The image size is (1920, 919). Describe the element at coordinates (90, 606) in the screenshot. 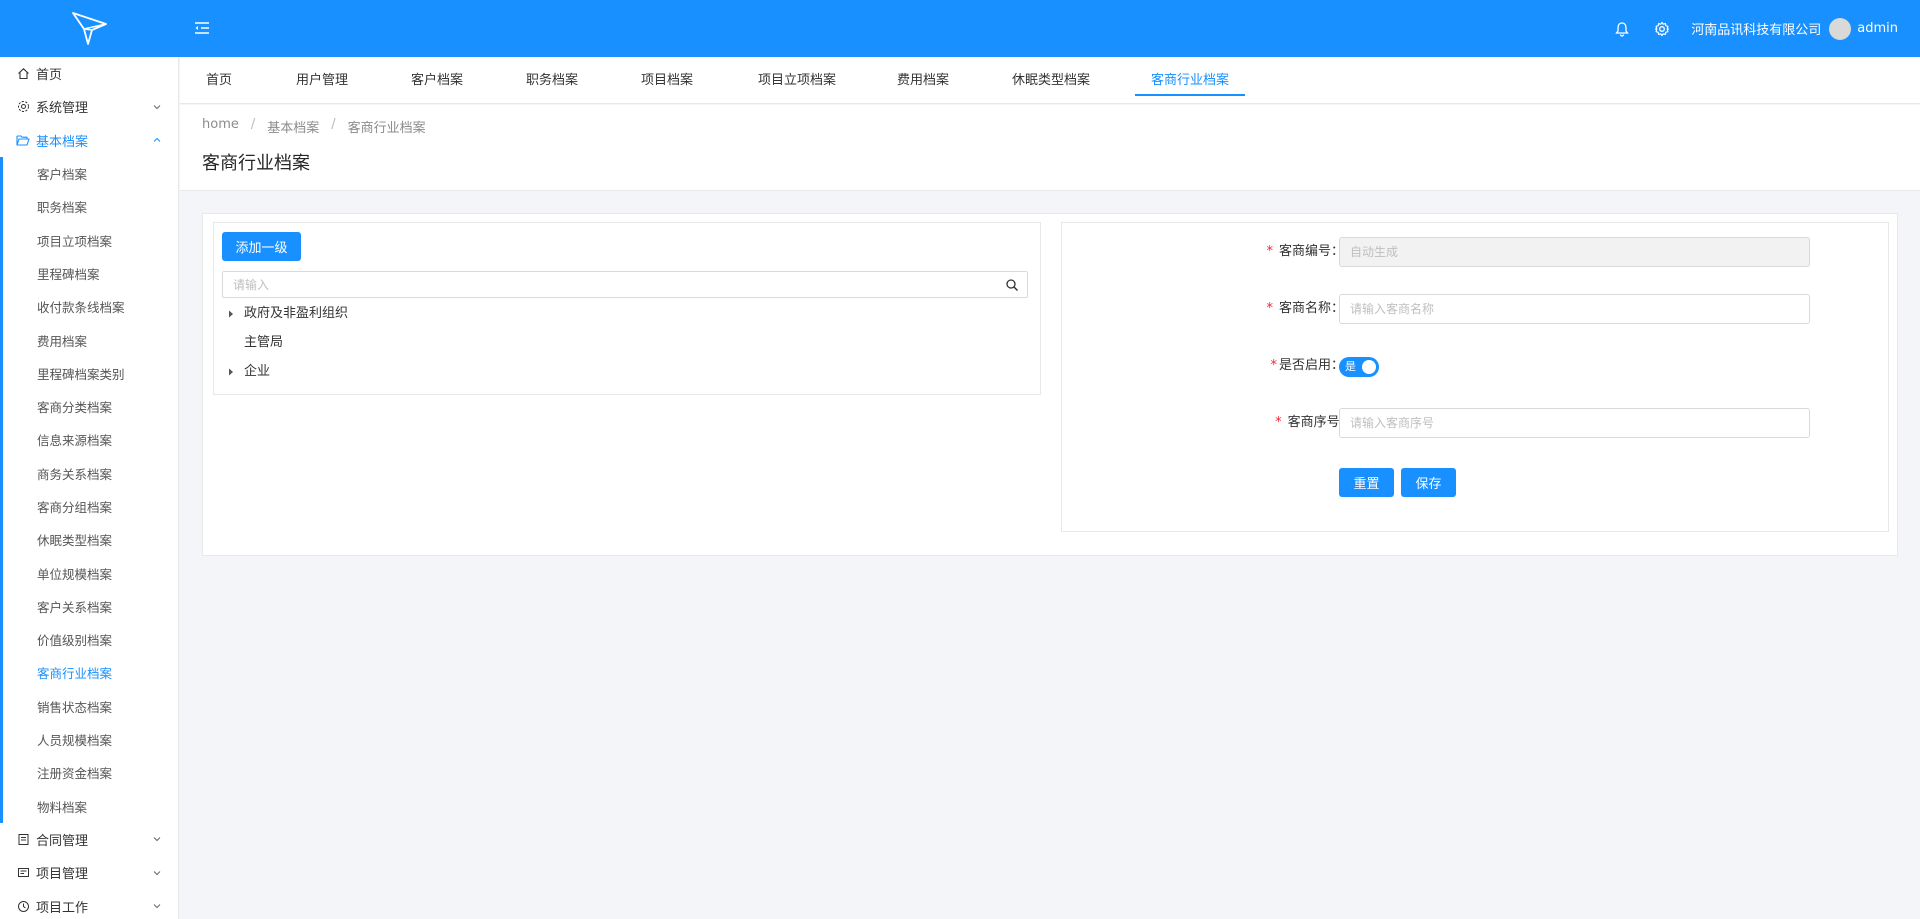

I see `sidebar-subitem: 客户关系档案` at that location.